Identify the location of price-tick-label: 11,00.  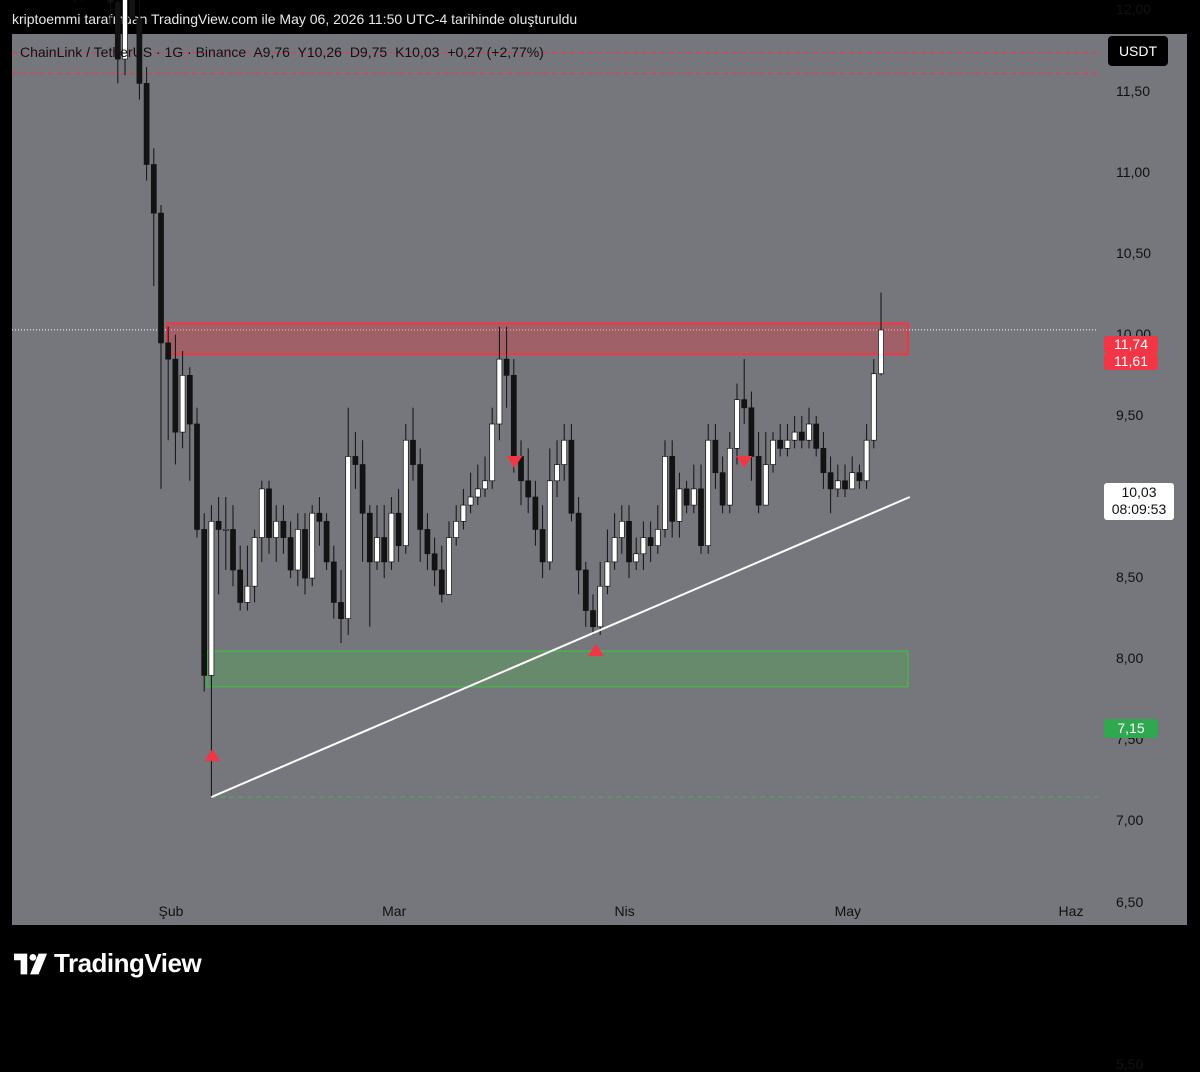
(1133, 171).